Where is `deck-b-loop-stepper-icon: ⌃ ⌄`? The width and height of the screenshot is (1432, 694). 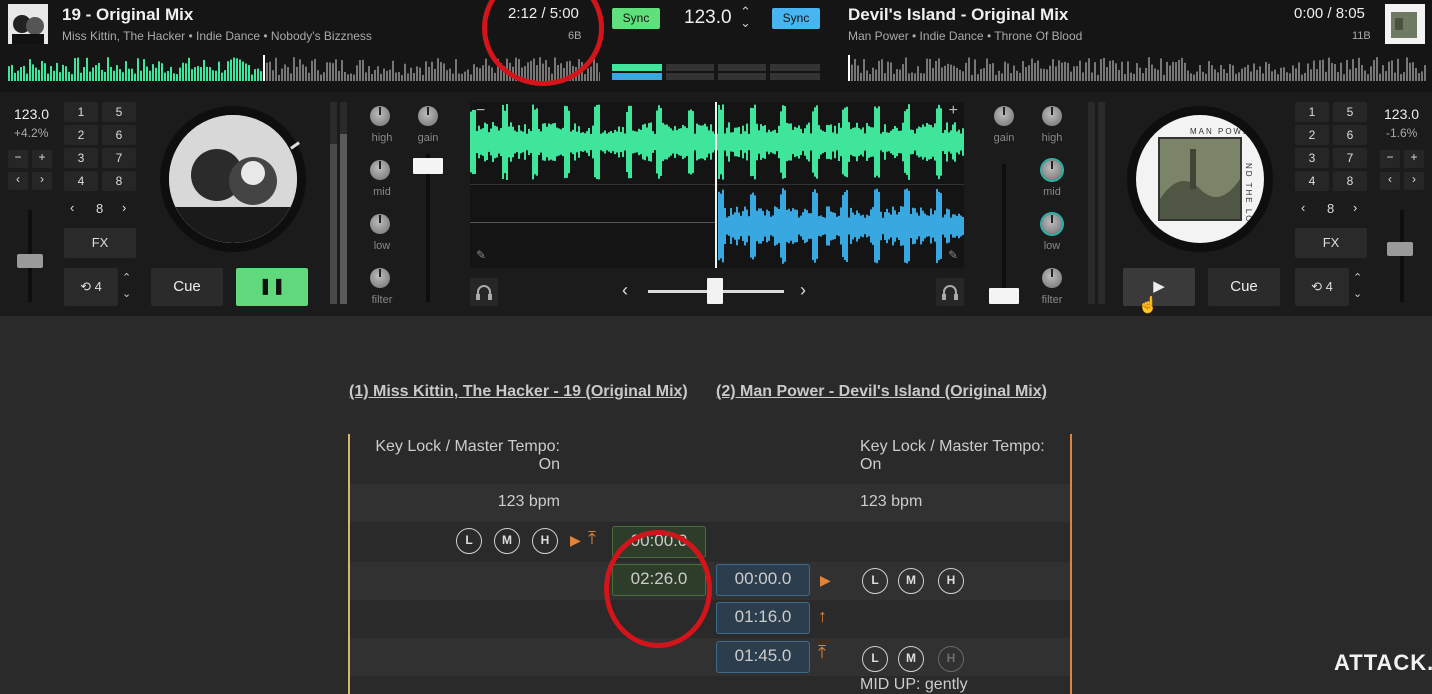
deck-b-loop-stepper-icon: ⌃ ⌄ is located at coordinates (1357, 286).